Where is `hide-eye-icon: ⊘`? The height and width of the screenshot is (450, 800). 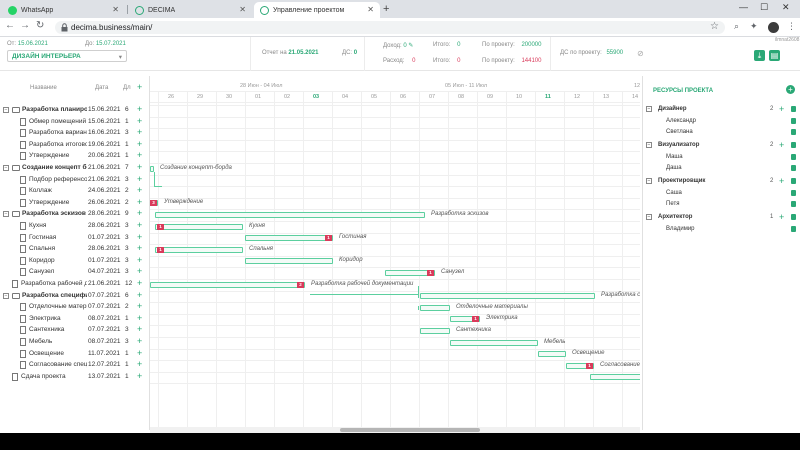 hide-eye-icon: ⊘ is located at coordinates (640, 53).